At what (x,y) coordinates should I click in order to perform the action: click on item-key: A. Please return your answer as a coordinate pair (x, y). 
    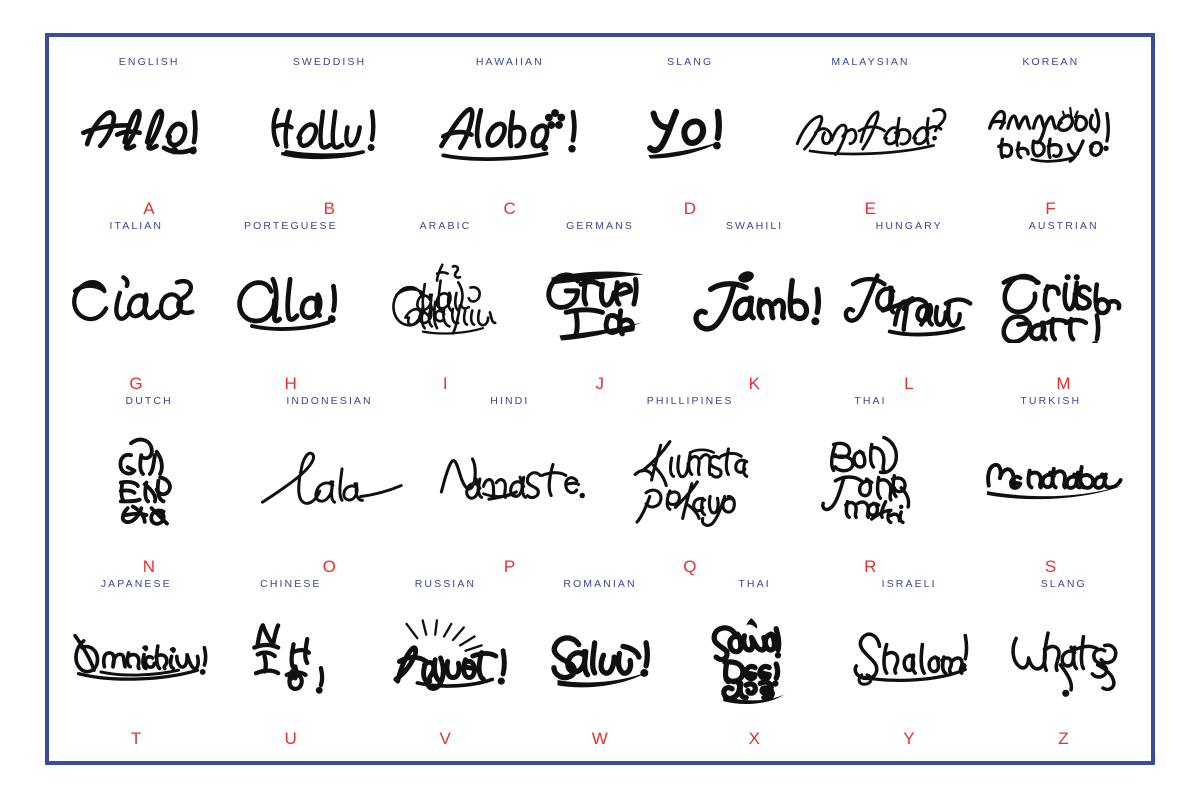
    Looking at the image, I should click on (149, 208).